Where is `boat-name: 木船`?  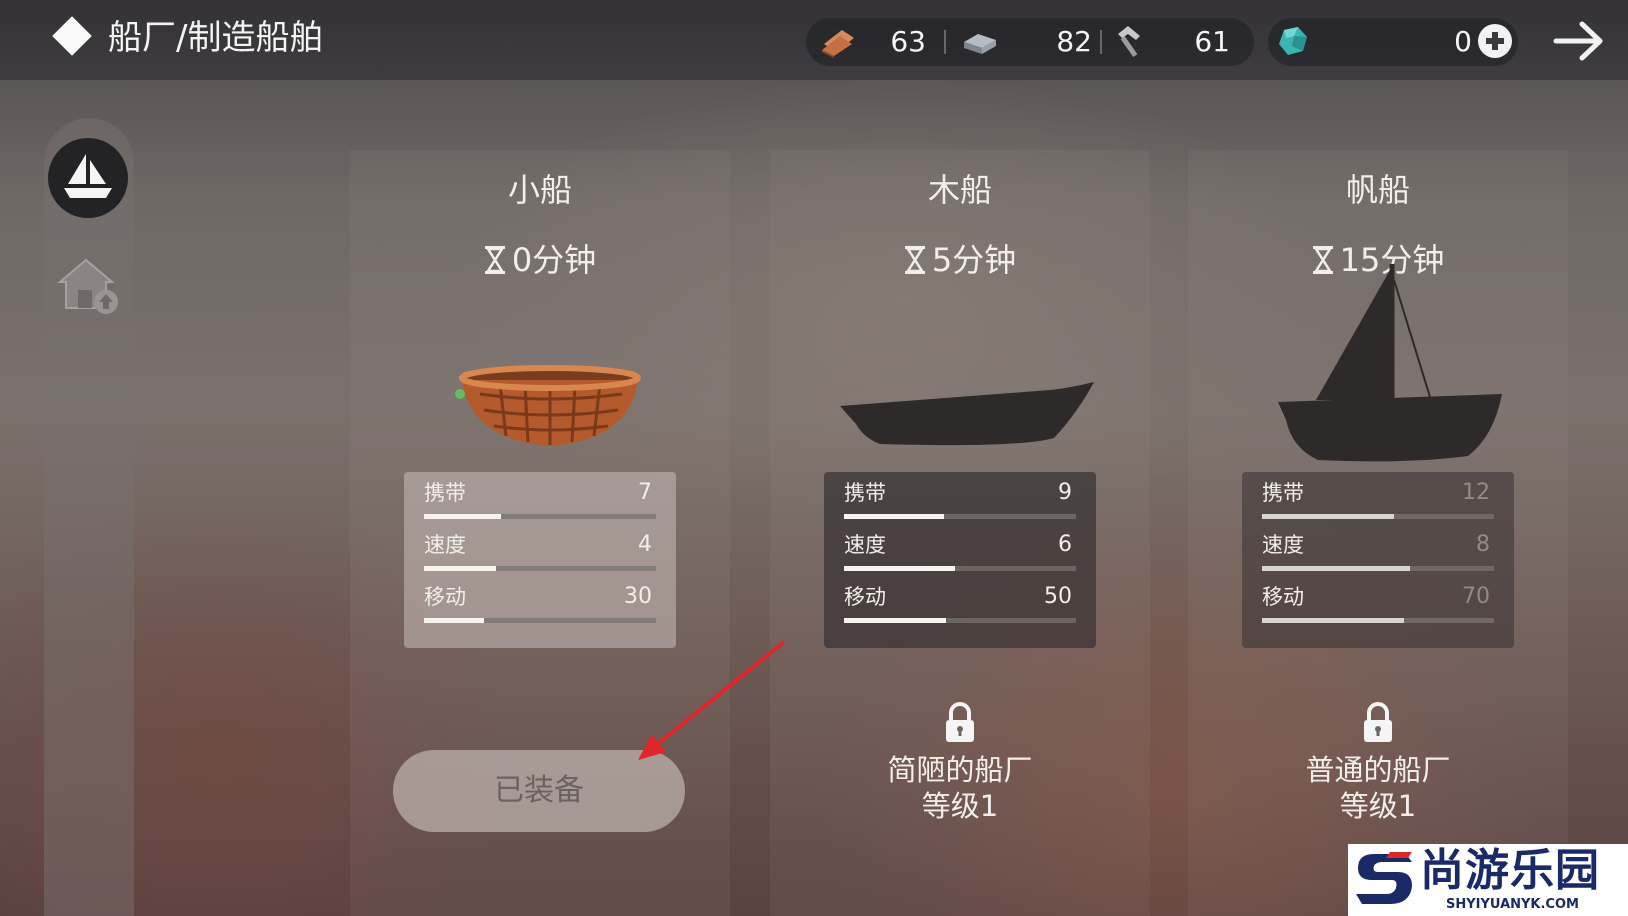
boat-name: 木船 is located at coordinates (959, 190).